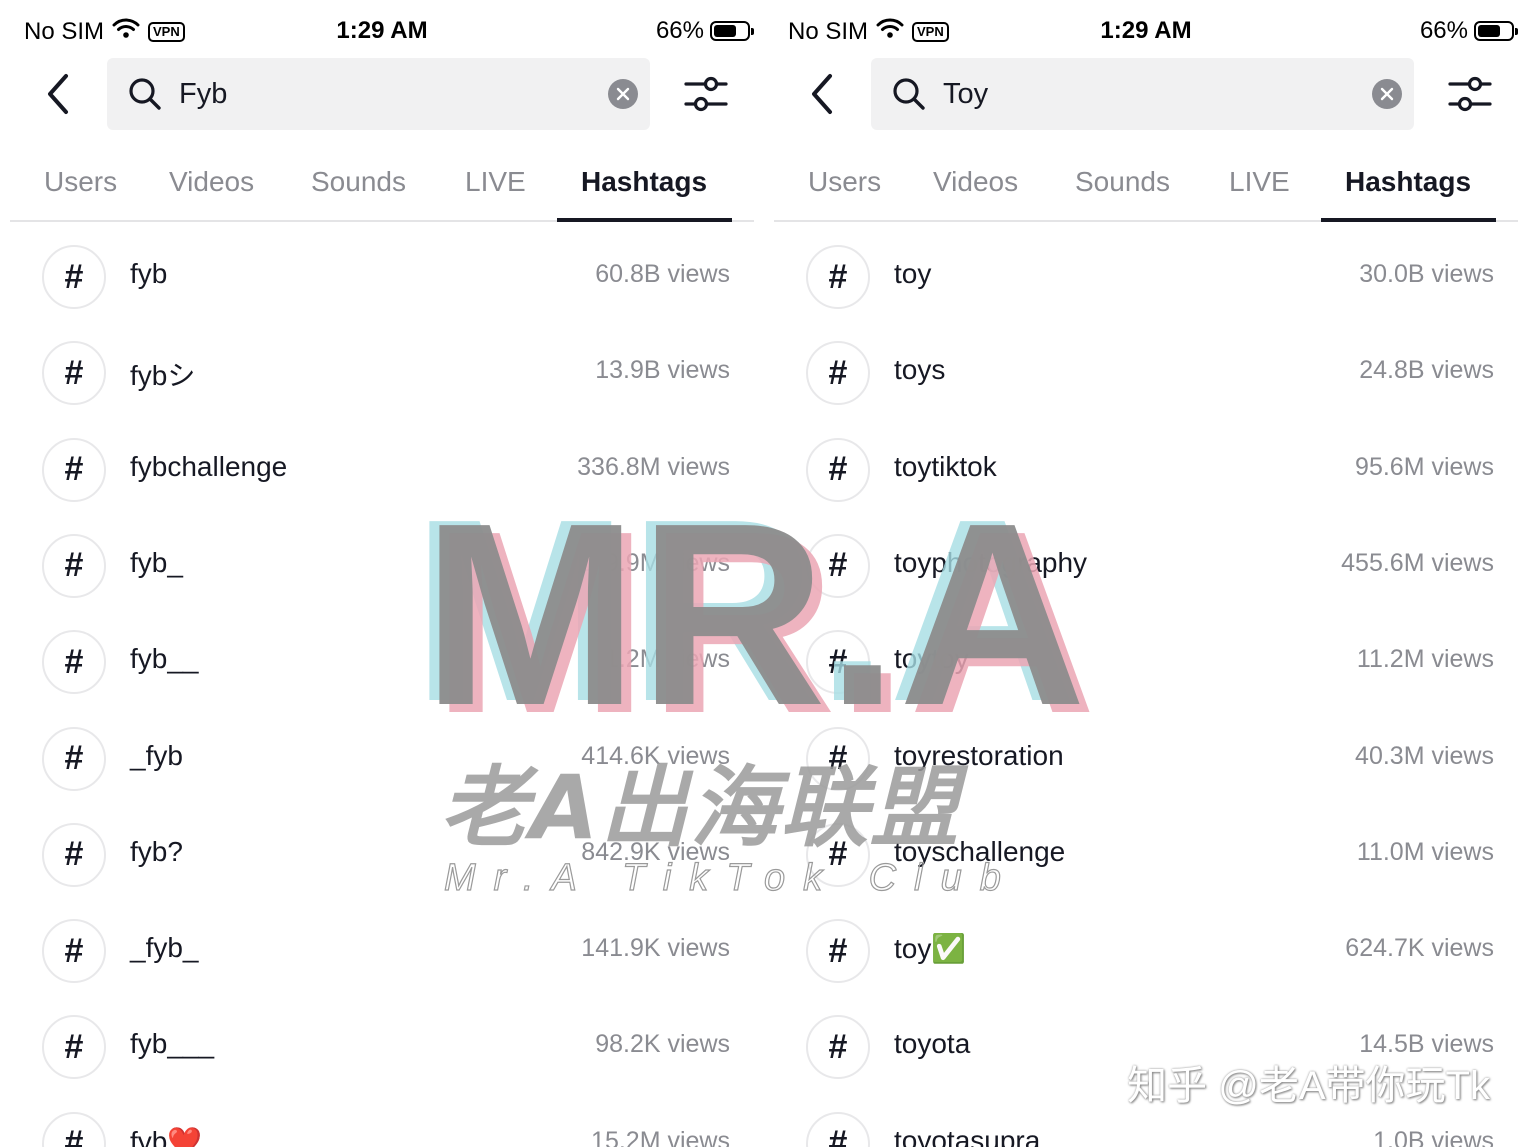 The width and height of the screenshot is (1528, 1147). I want to click on hashtag-views: 141.9K views, so click(655, 948).